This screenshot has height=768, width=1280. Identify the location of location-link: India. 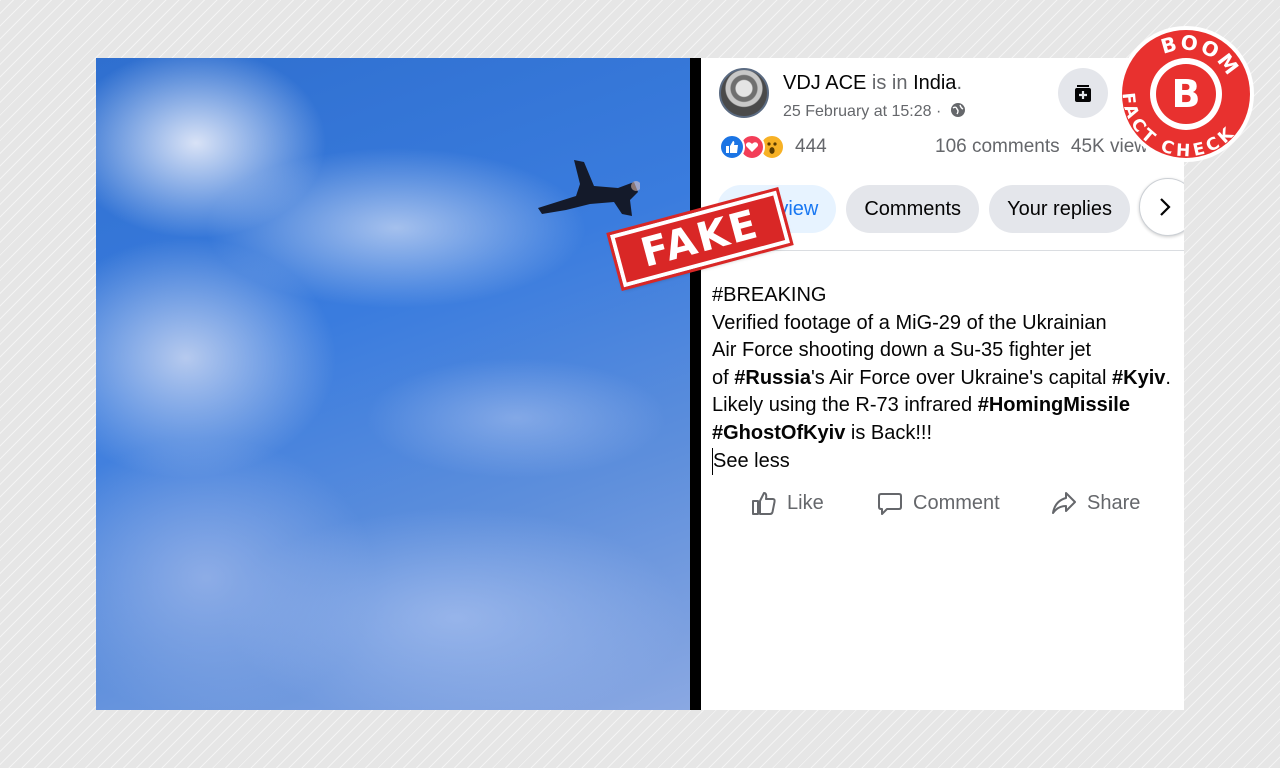
(934, 83).